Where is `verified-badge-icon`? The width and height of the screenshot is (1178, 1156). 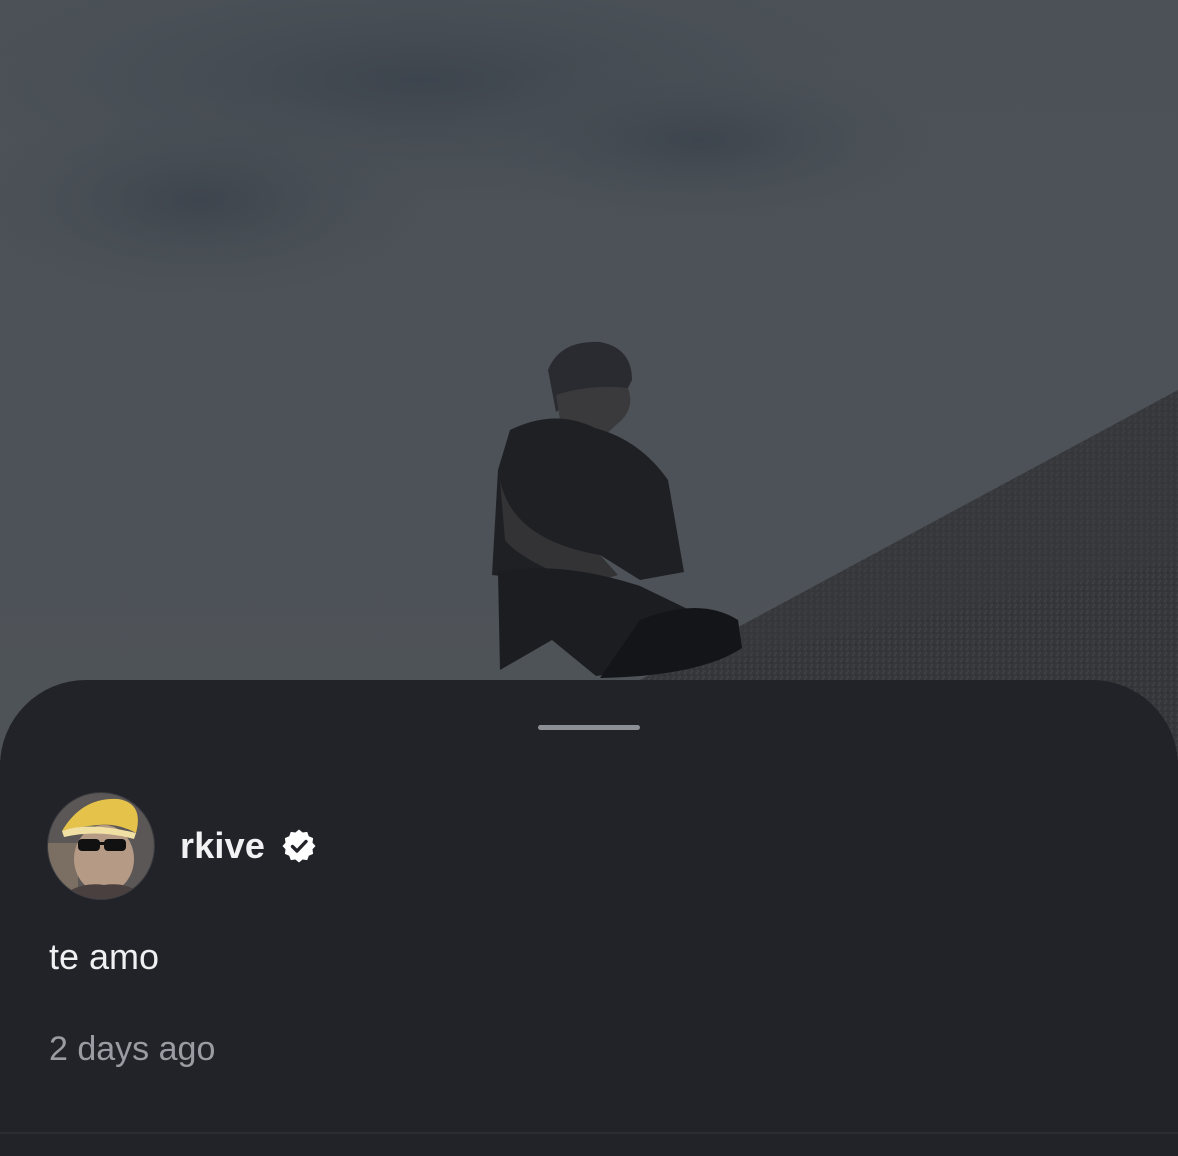 verified-badge-icon is located at coordinates (299, 846).